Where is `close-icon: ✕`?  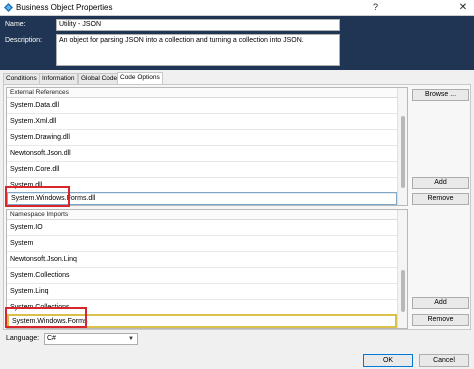 close-icon: ✕ is located at coordinates (463, 8).